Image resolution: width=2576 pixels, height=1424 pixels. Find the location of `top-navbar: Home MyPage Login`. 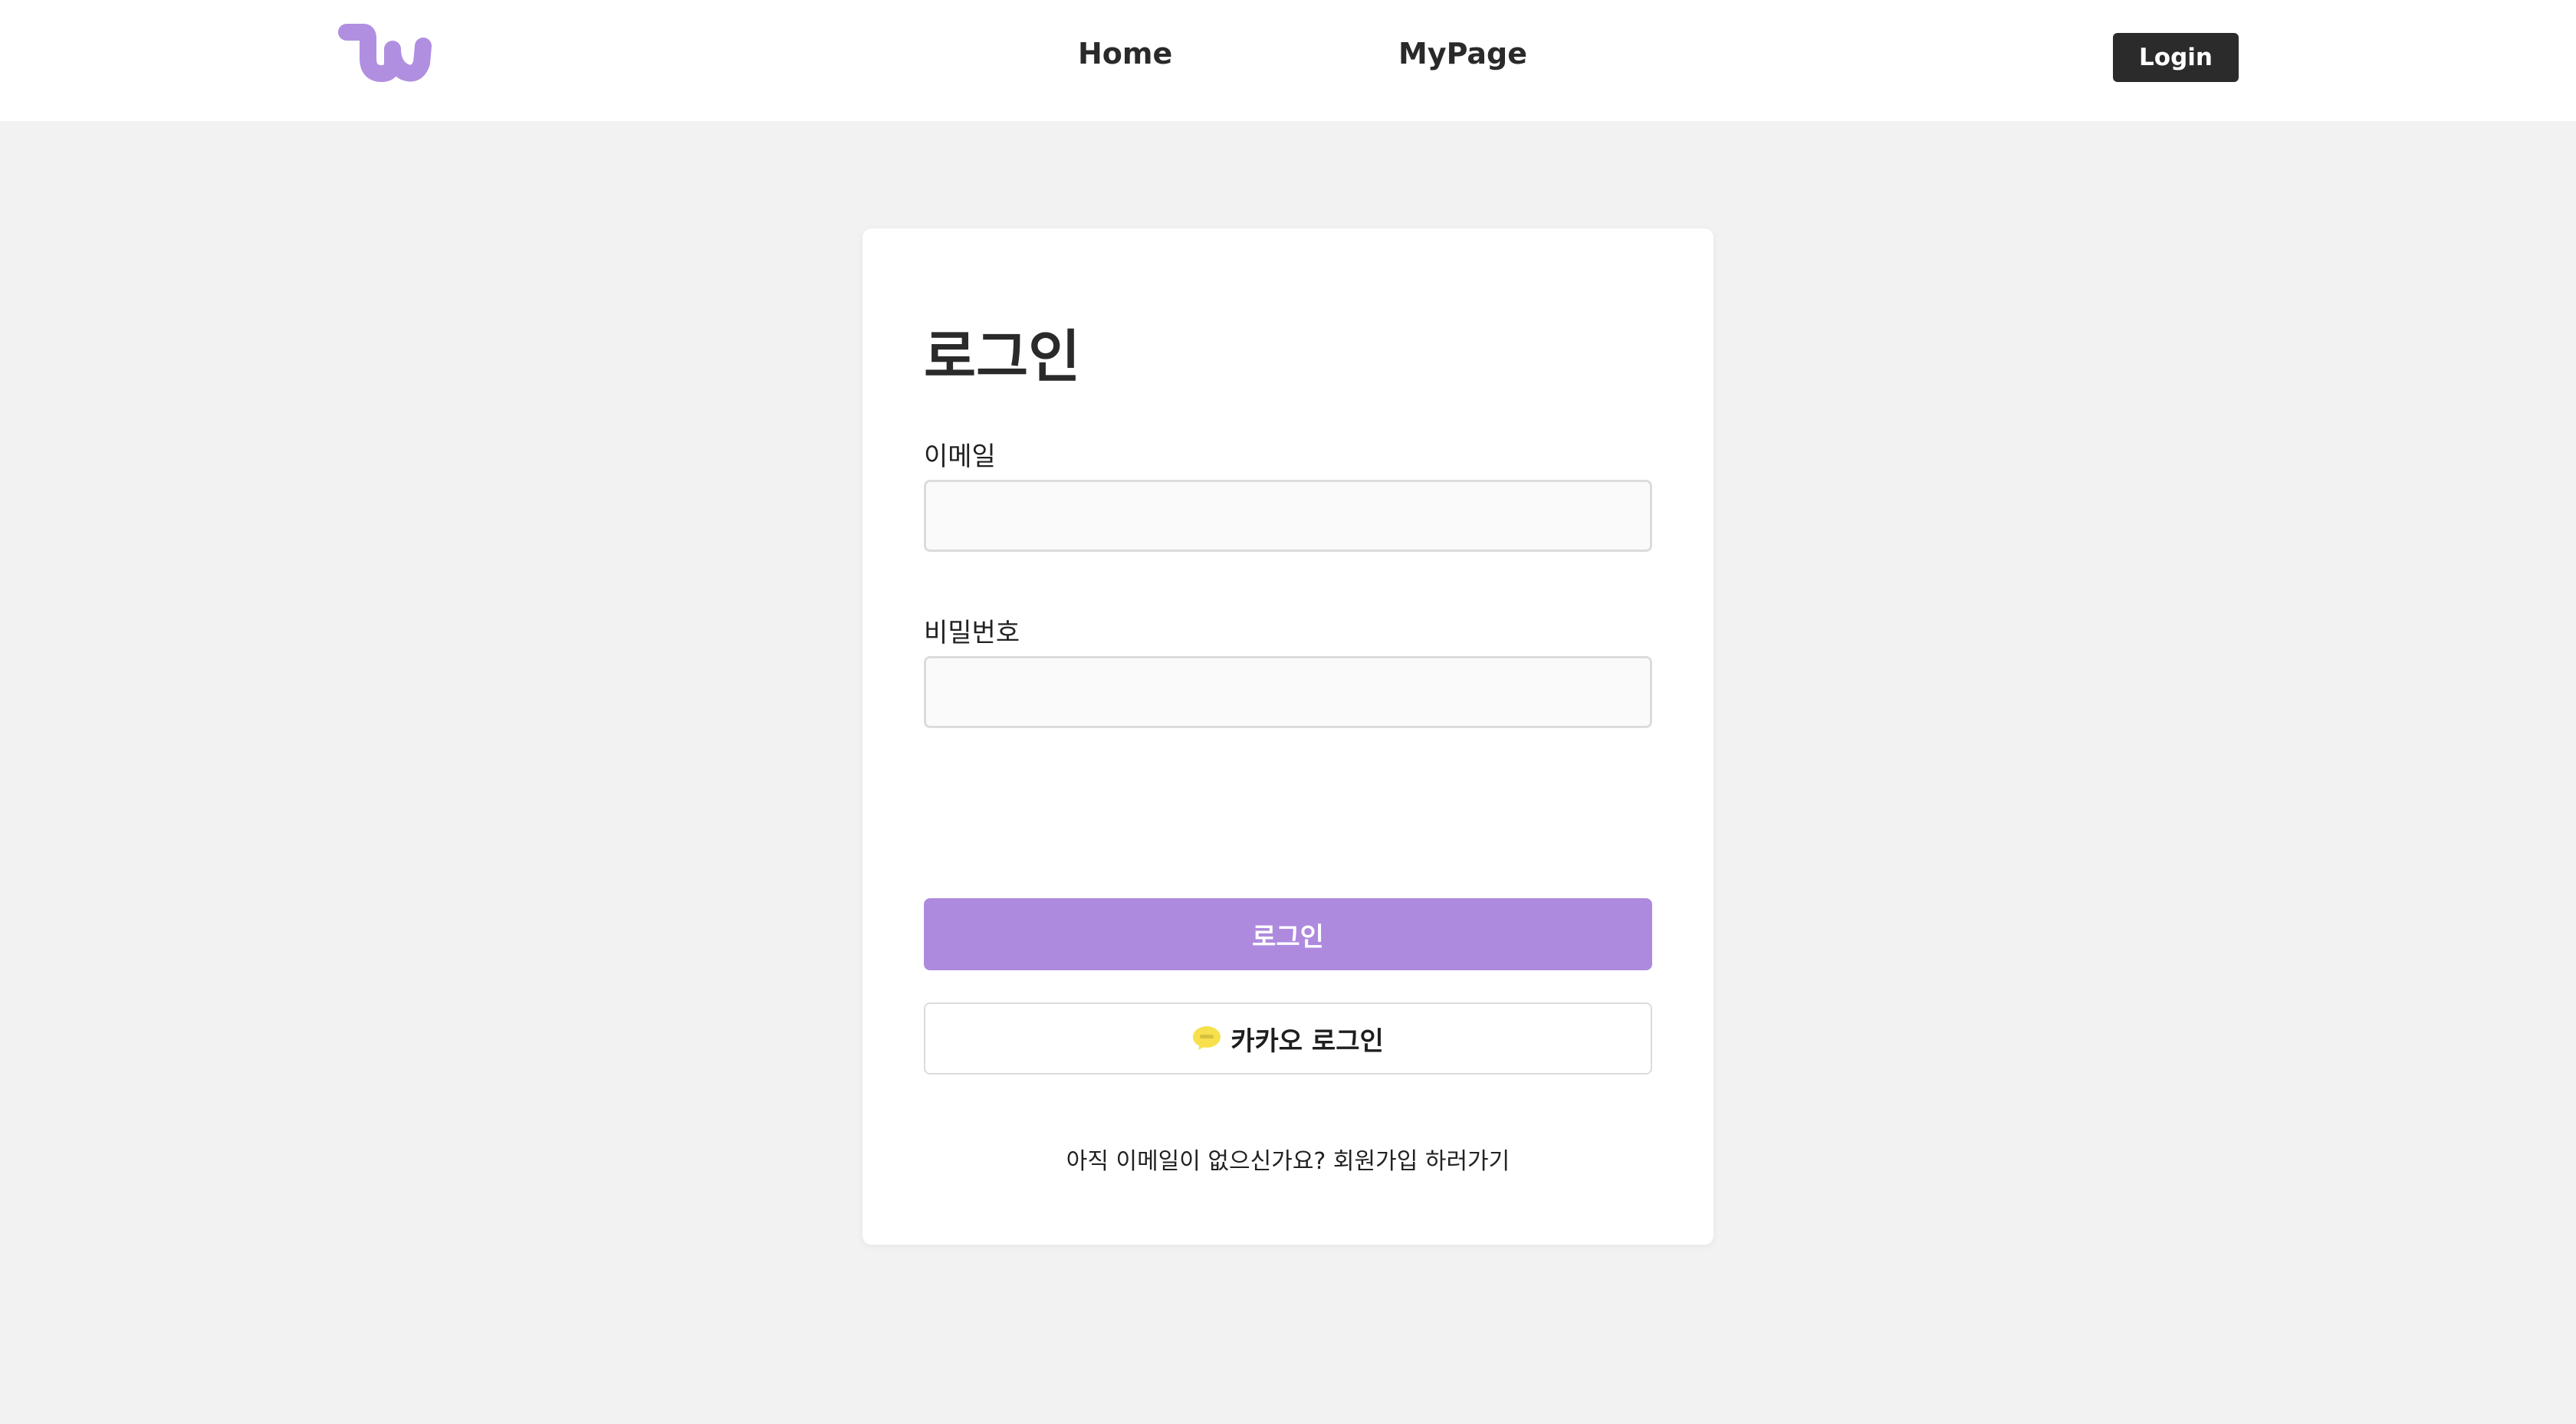

top-navbar: Home MyPage Login is located at coordinates (1288, 60).